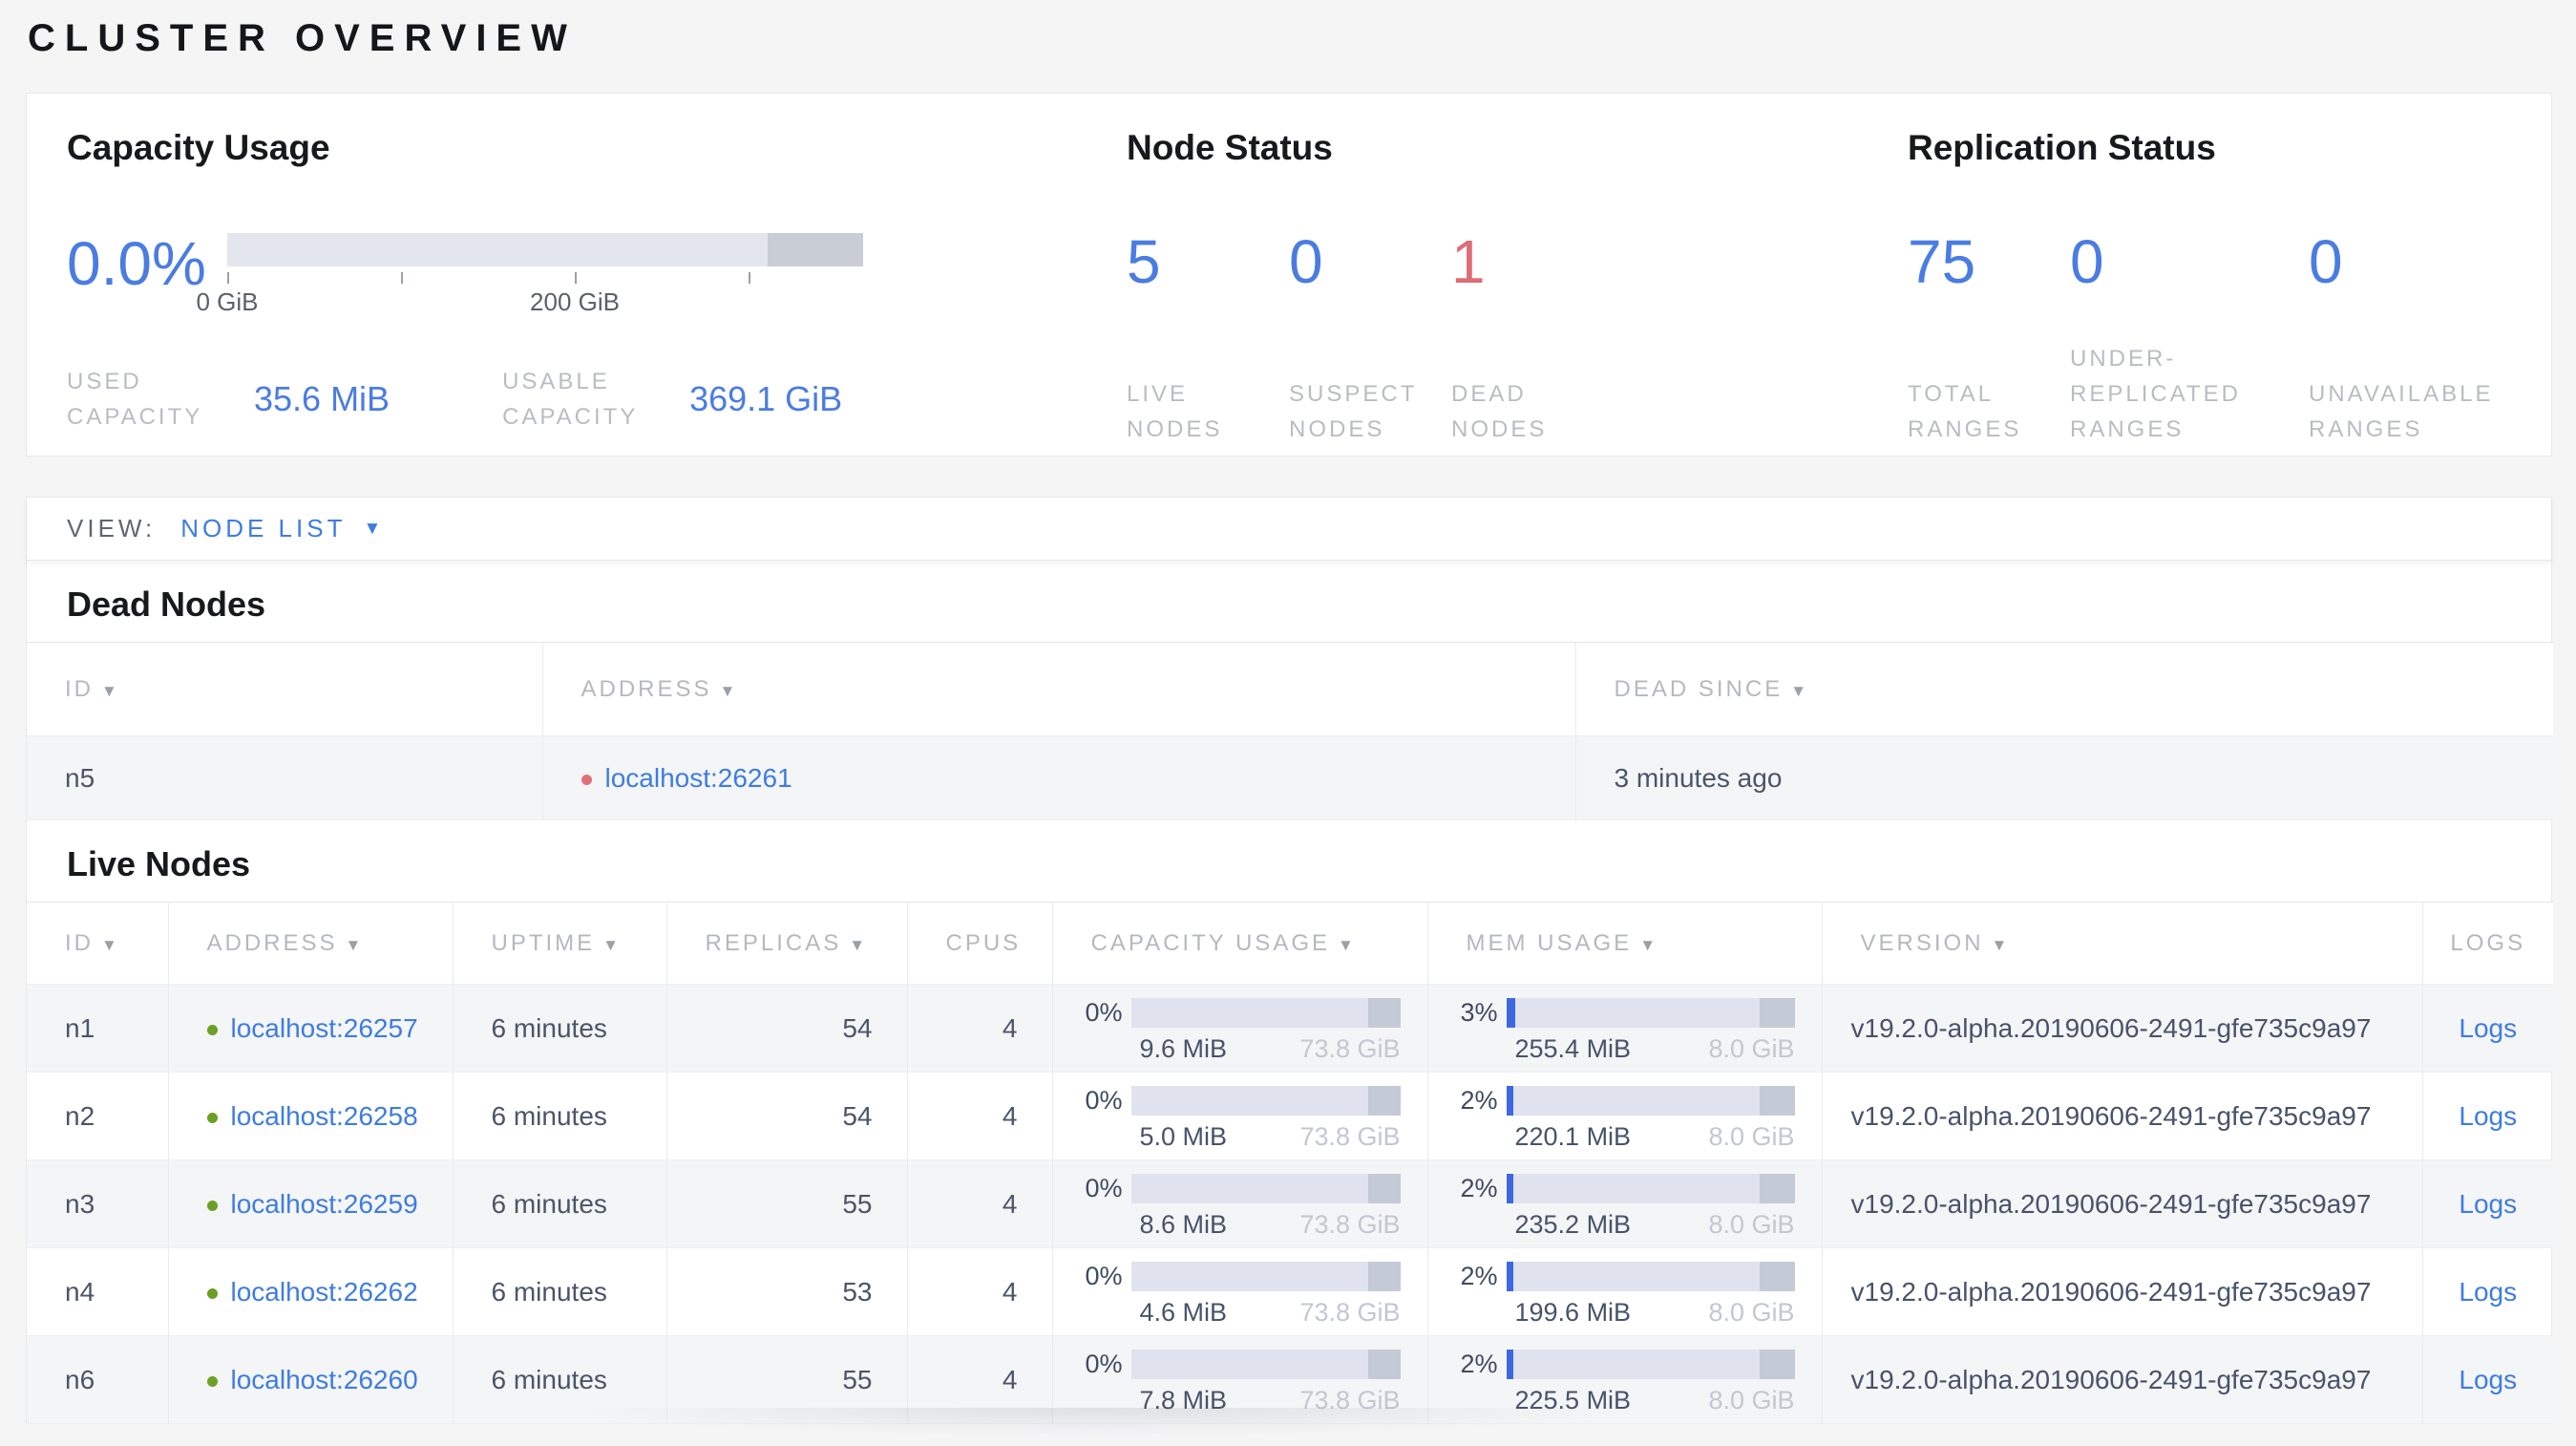 Image resolution: width=2576 pixels, height=1446 pixels. I want to click on capacity-bar: 0 GiB 200 GiB, so click(529, 275).